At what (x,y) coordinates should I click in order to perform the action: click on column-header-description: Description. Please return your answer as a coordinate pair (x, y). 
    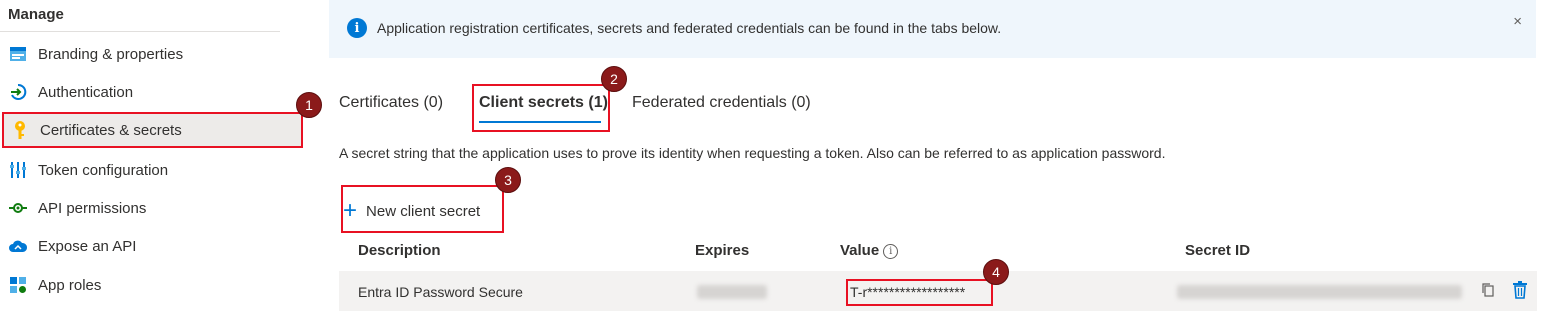
    Looking at the image, I should click on (399, 250).